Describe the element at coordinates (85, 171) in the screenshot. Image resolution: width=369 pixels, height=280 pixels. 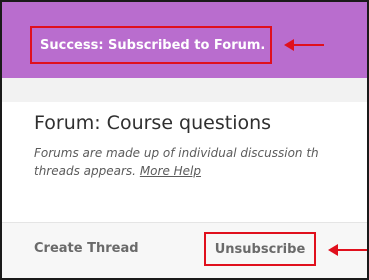
I see `forum-description-line2-prefix: threads appears.` at that location.